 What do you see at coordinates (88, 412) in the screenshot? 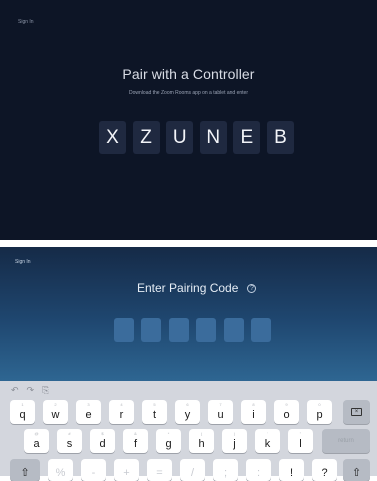
I see `key-e: 3e` at bounding box center [88, 412].